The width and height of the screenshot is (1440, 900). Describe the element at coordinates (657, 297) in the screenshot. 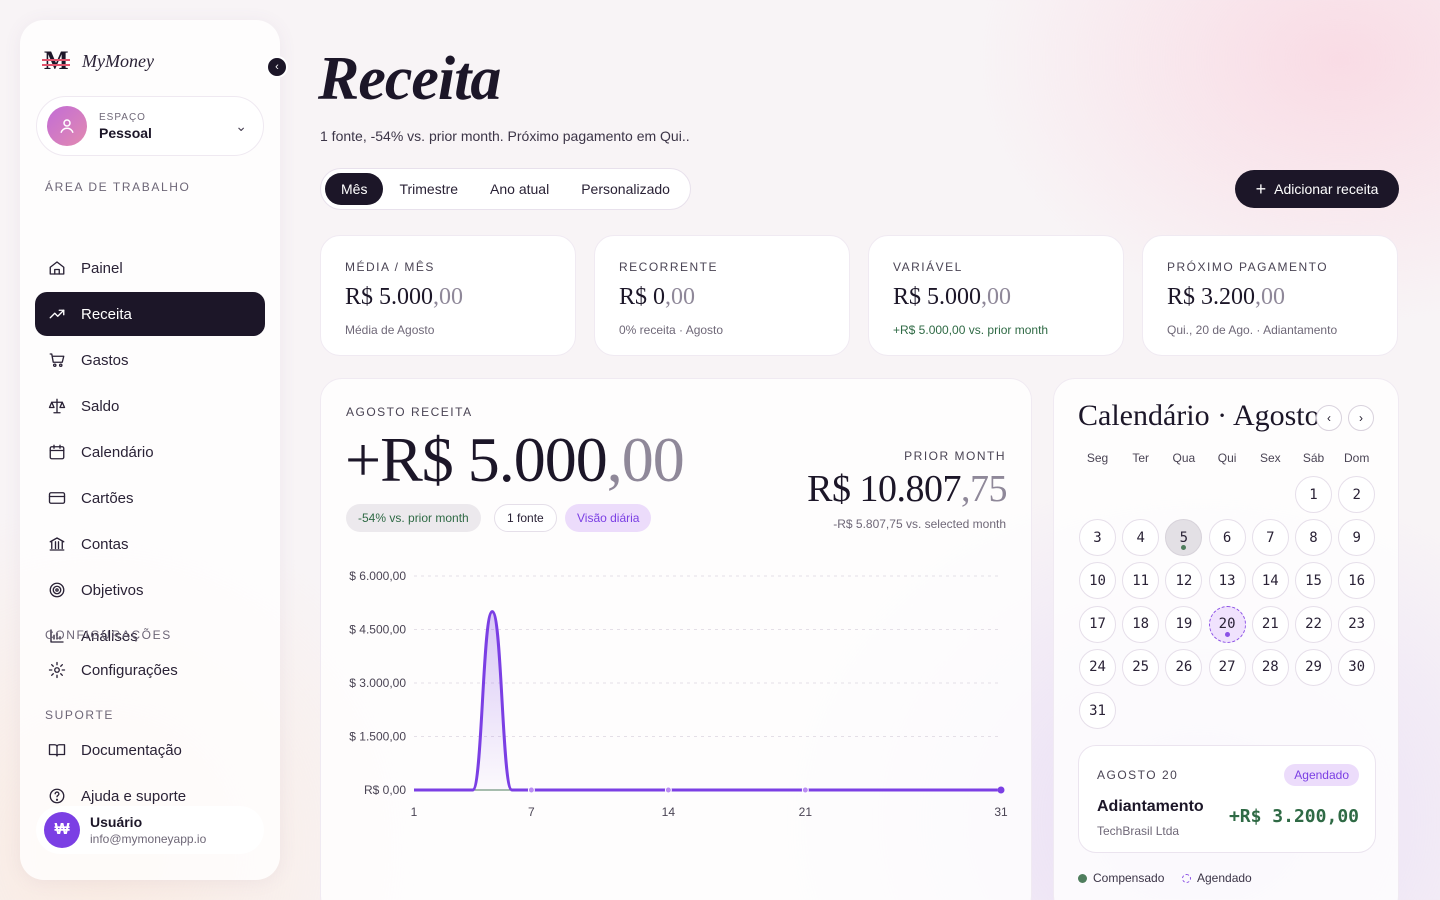

I see `stat-value: R$ 0,00` at that location.